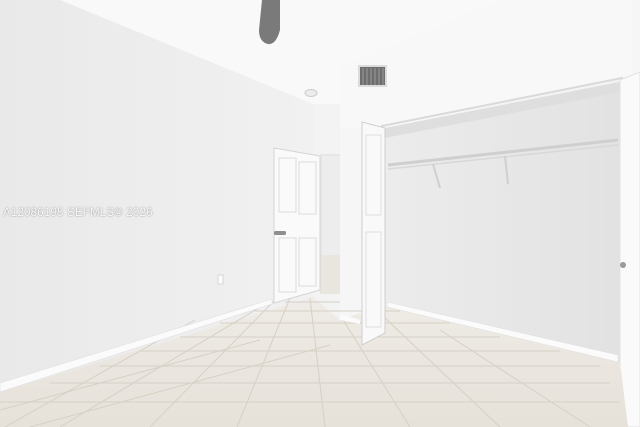 This screenshot has height=427, width=640. Describe the element at coordinates (623, 265) in the screenshot. I see `right-door-knob` at that location.